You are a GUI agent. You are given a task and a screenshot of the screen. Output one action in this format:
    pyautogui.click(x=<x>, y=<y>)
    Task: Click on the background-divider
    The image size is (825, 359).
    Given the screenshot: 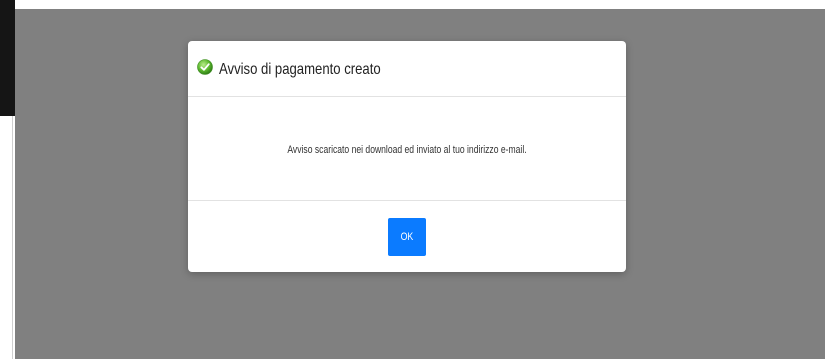 What is the action you would take?
    pyautogui.click(x=12, y=237)
    